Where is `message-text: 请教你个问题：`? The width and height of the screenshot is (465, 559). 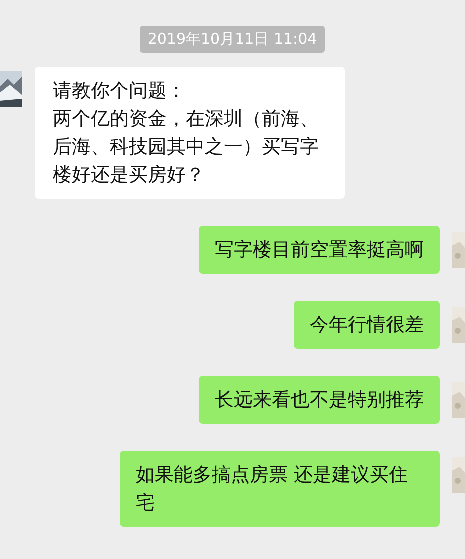 message-text: 请教你个问题： is located at coordinates (120, 91).